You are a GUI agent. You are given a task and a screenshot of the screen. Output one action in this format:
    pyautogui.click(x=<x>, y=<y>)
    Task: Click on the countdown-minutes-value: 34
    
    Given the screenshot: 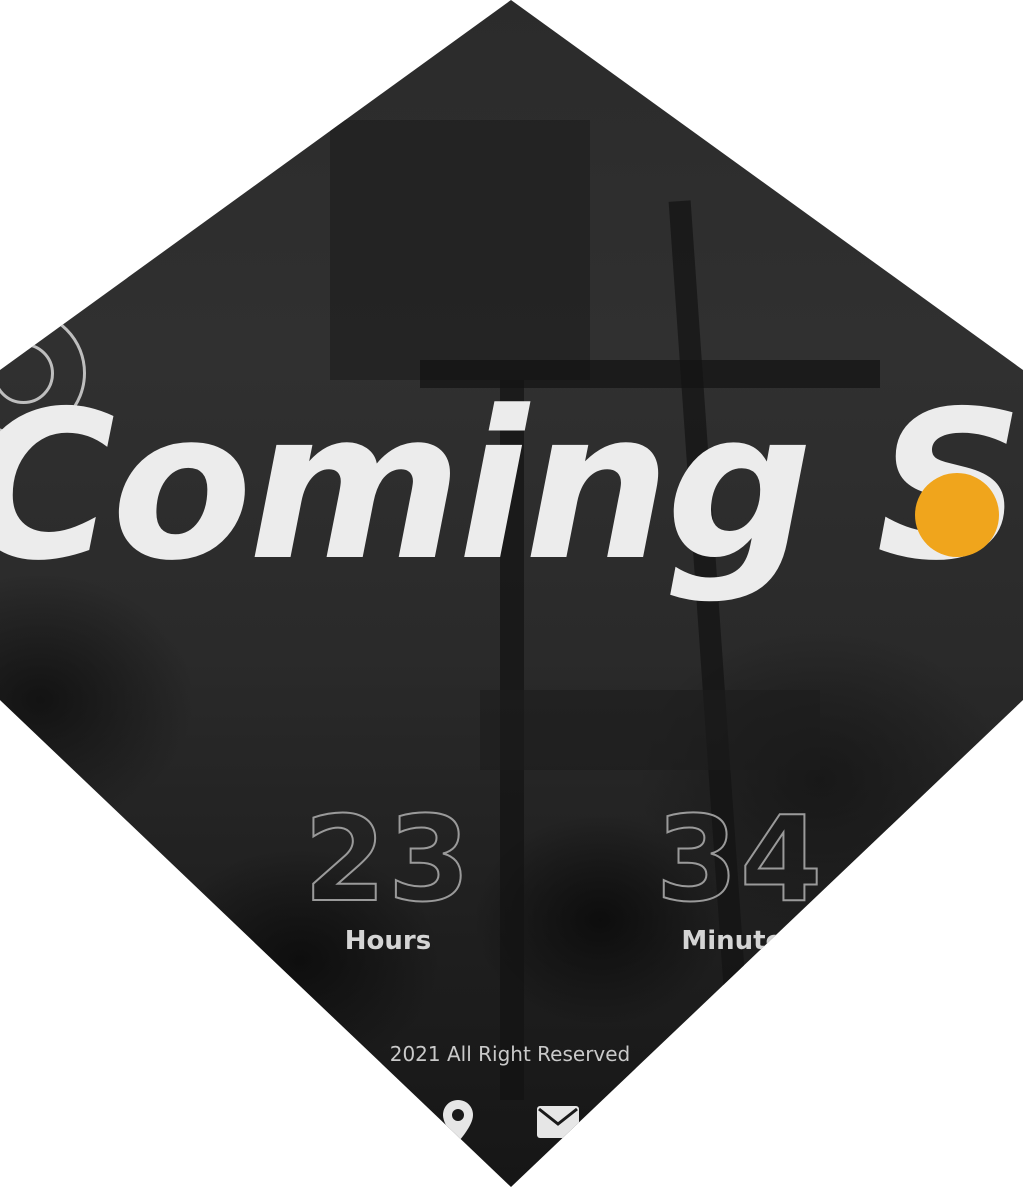 What is the action you would take?
    pyautogui.click(x=740, y=859)
    